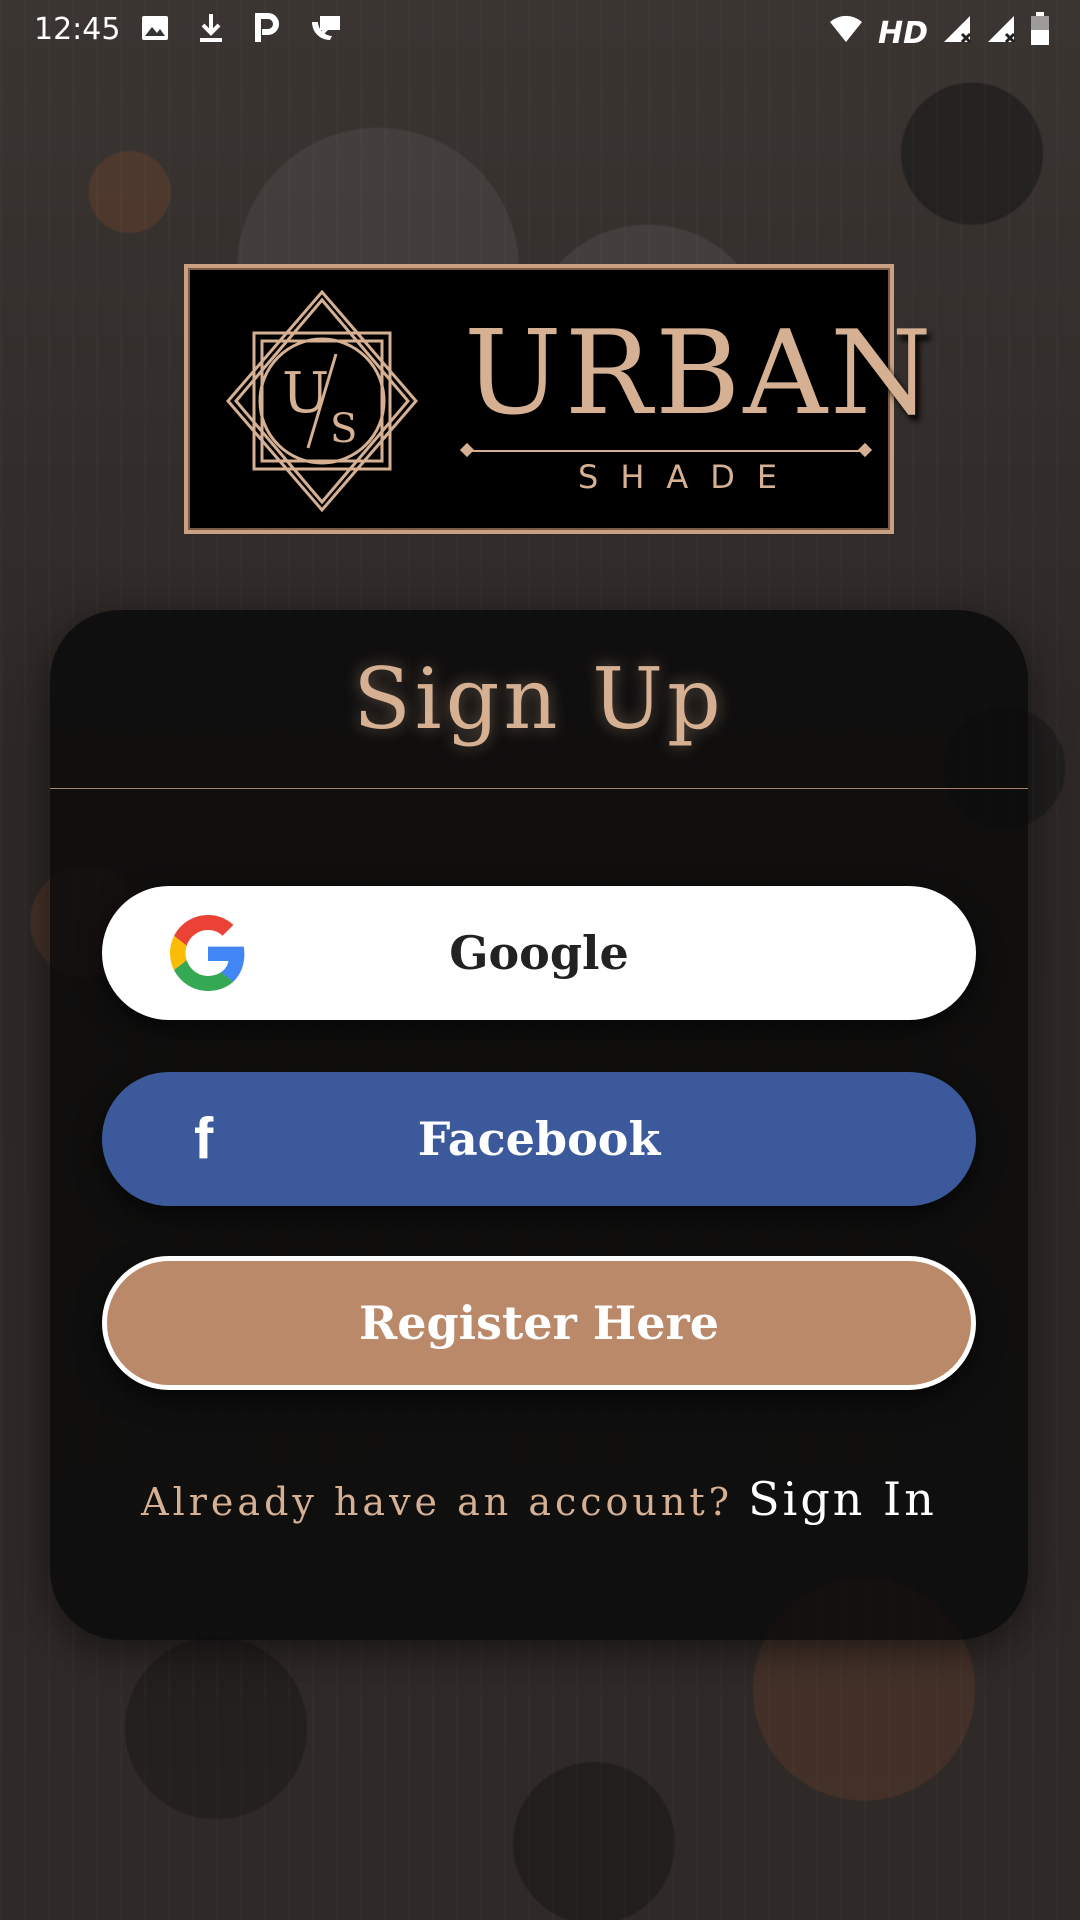 The width and height of the screenshot is (1080, 1920). What do you see at coordinates (666, 451) in the screenshot?
I see `brand-divider` at bounding box center [666, 451].